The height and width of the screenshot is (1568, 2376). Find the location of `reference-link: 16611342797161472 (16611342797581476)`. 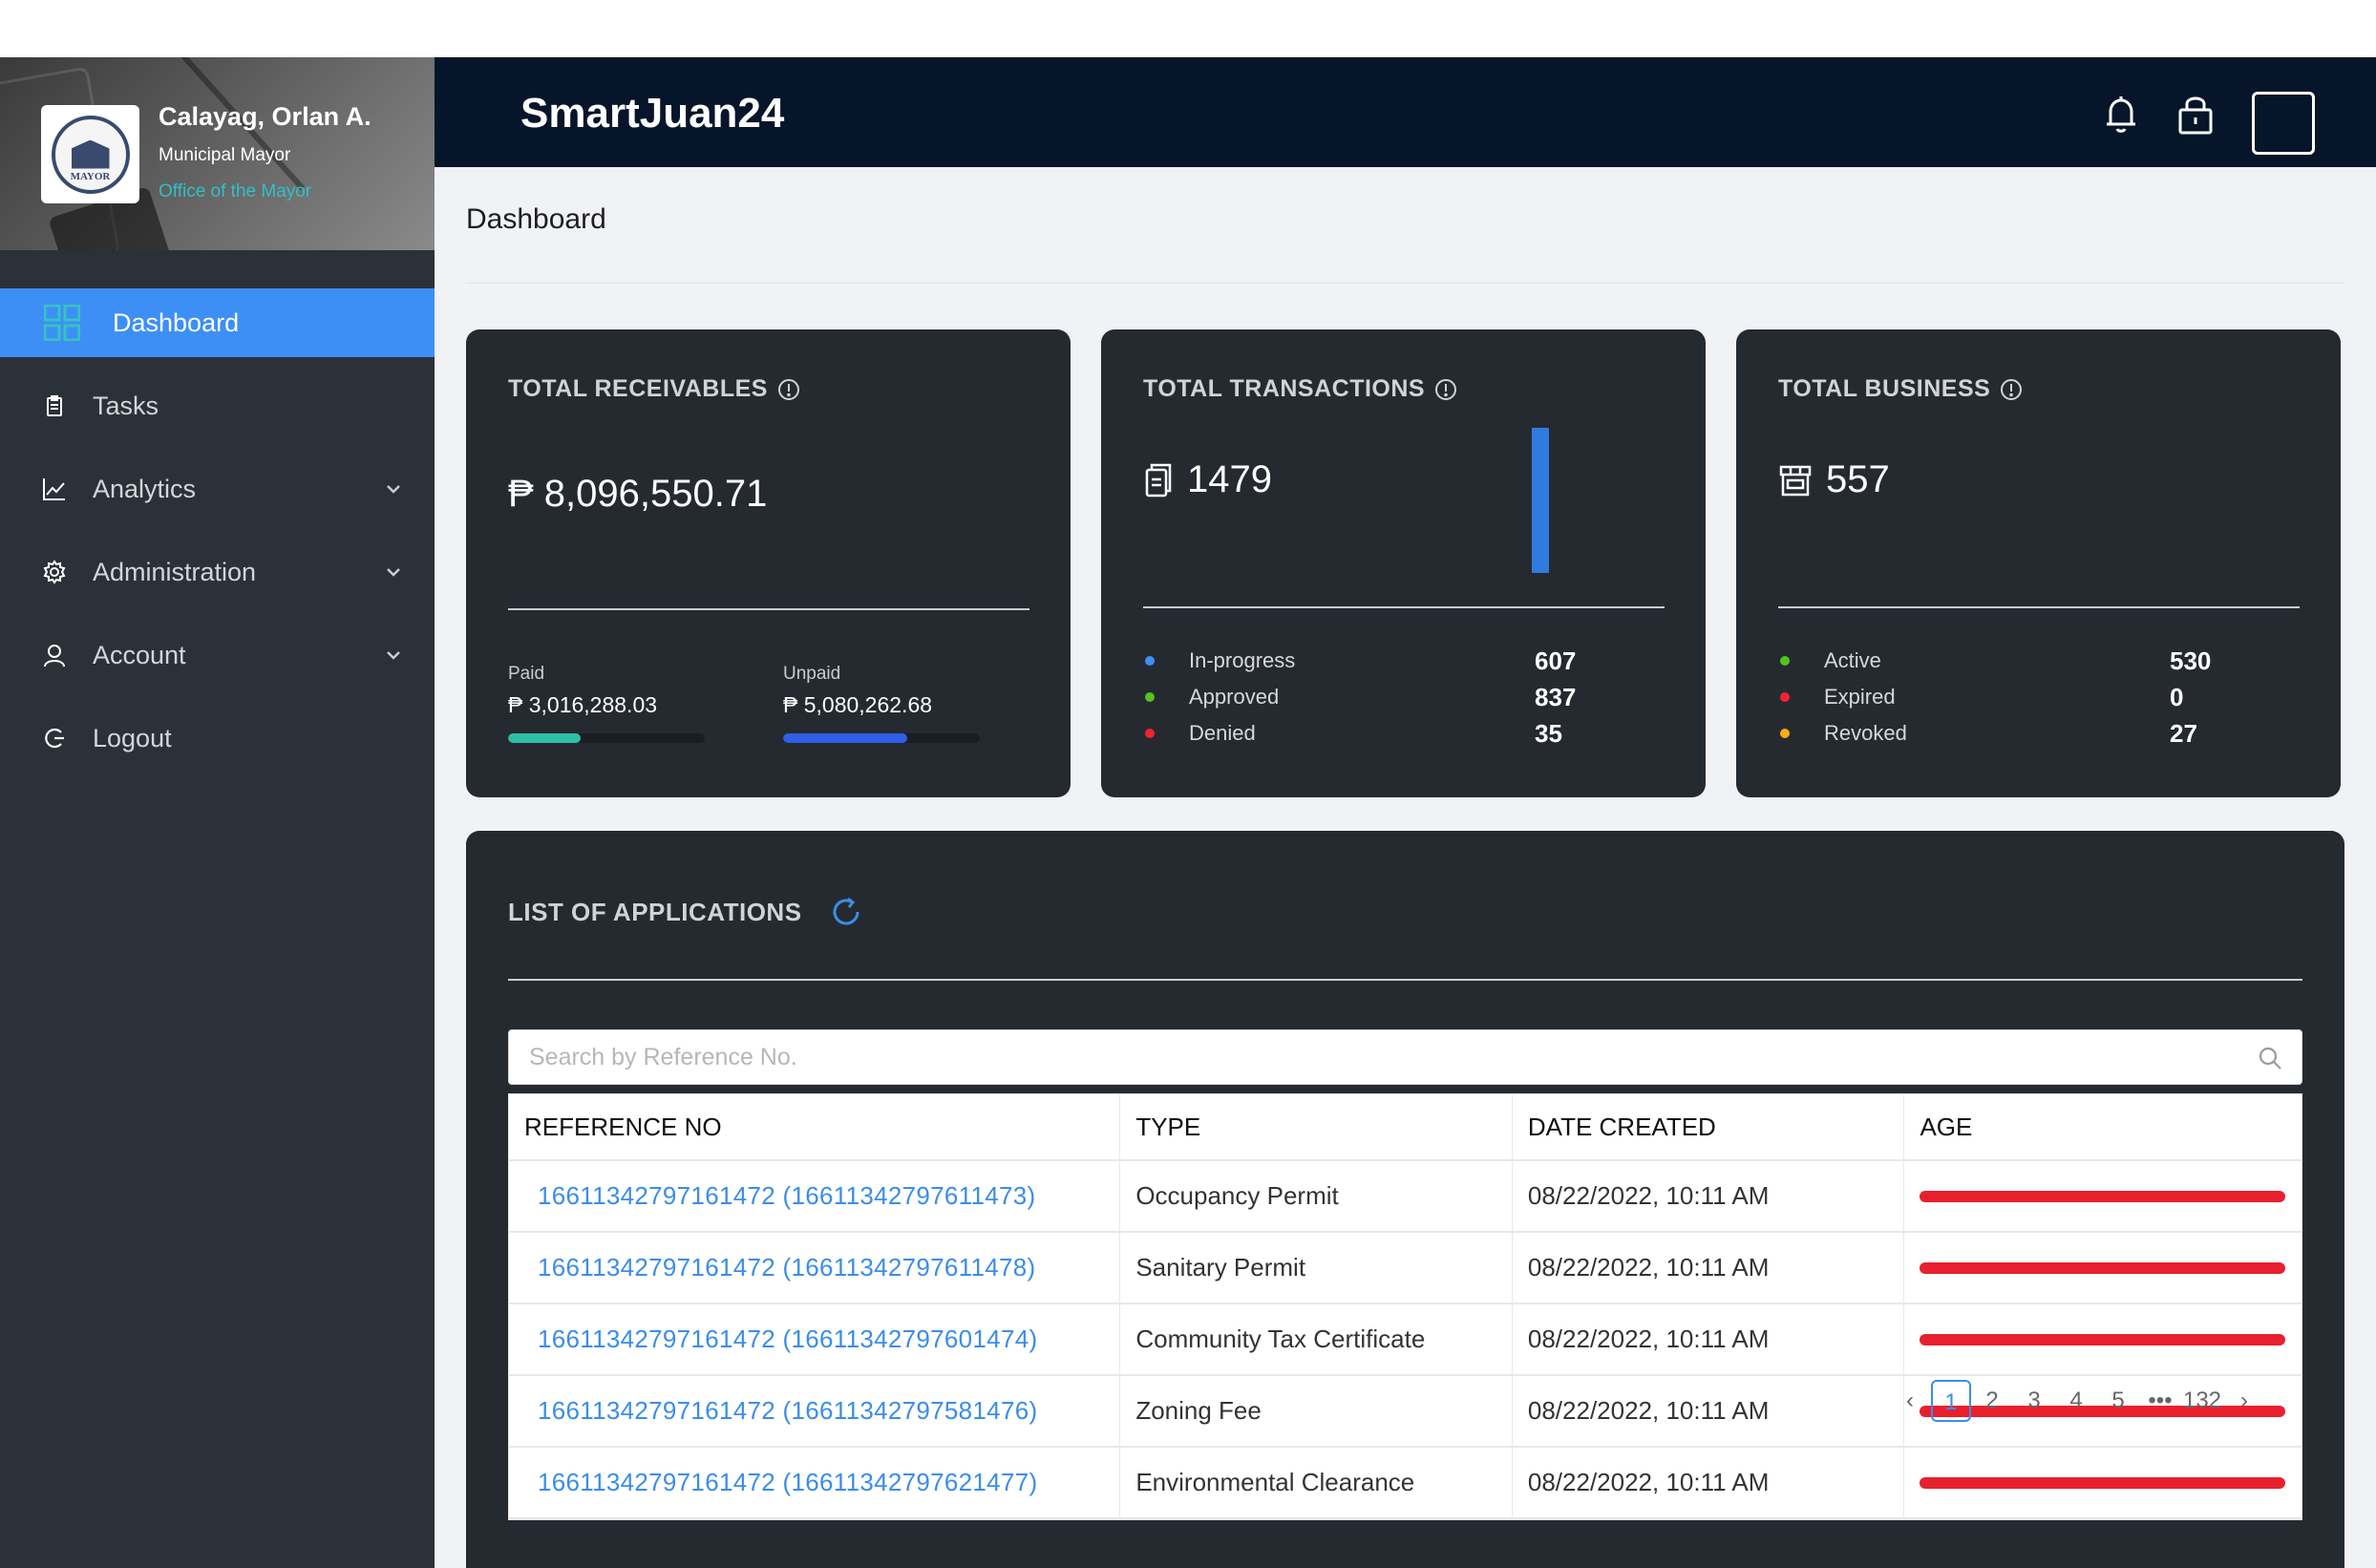

reference-link: 16611342797161472 (16611342797581476) is located at coordinates (787, 1411).